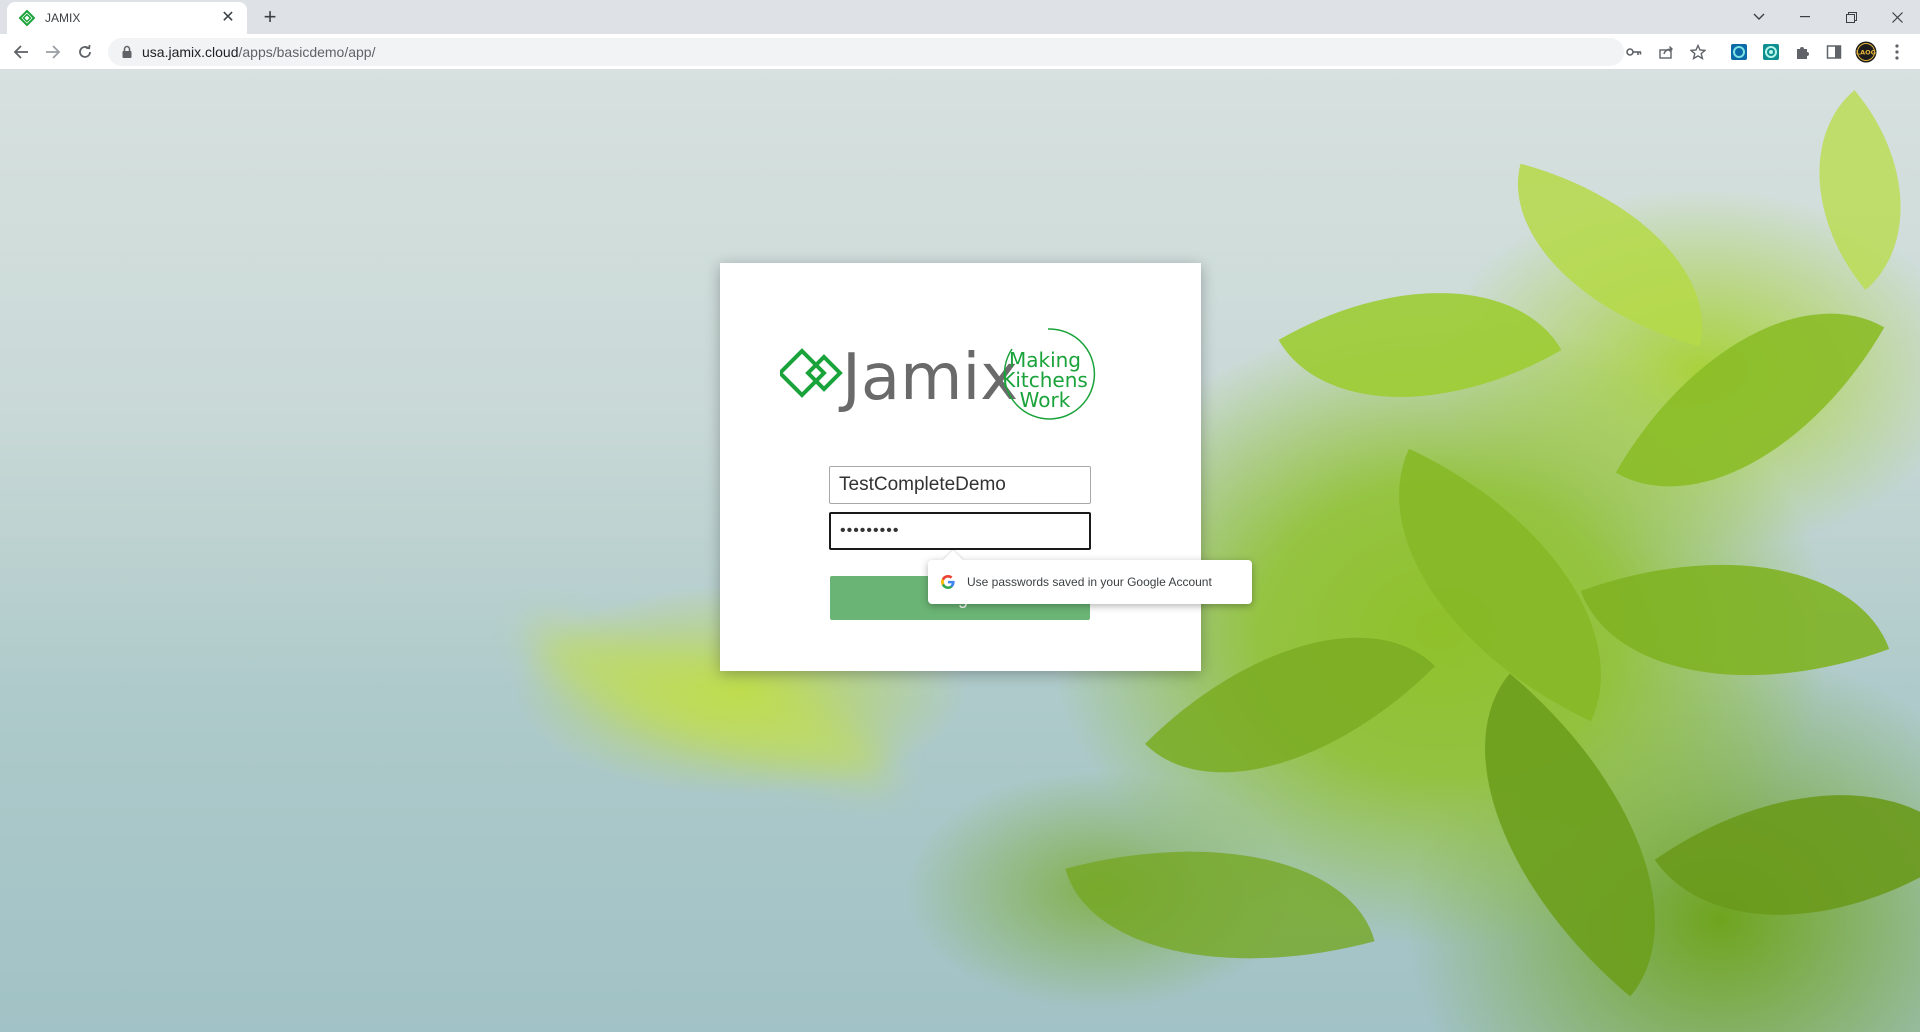 This screenshot has width=1920, height=1032. What do you see at coordinates (127, 18) in the screenshot?
I see `browser-tab-active: JAMIX ✕` at bounding box center [127, 18].